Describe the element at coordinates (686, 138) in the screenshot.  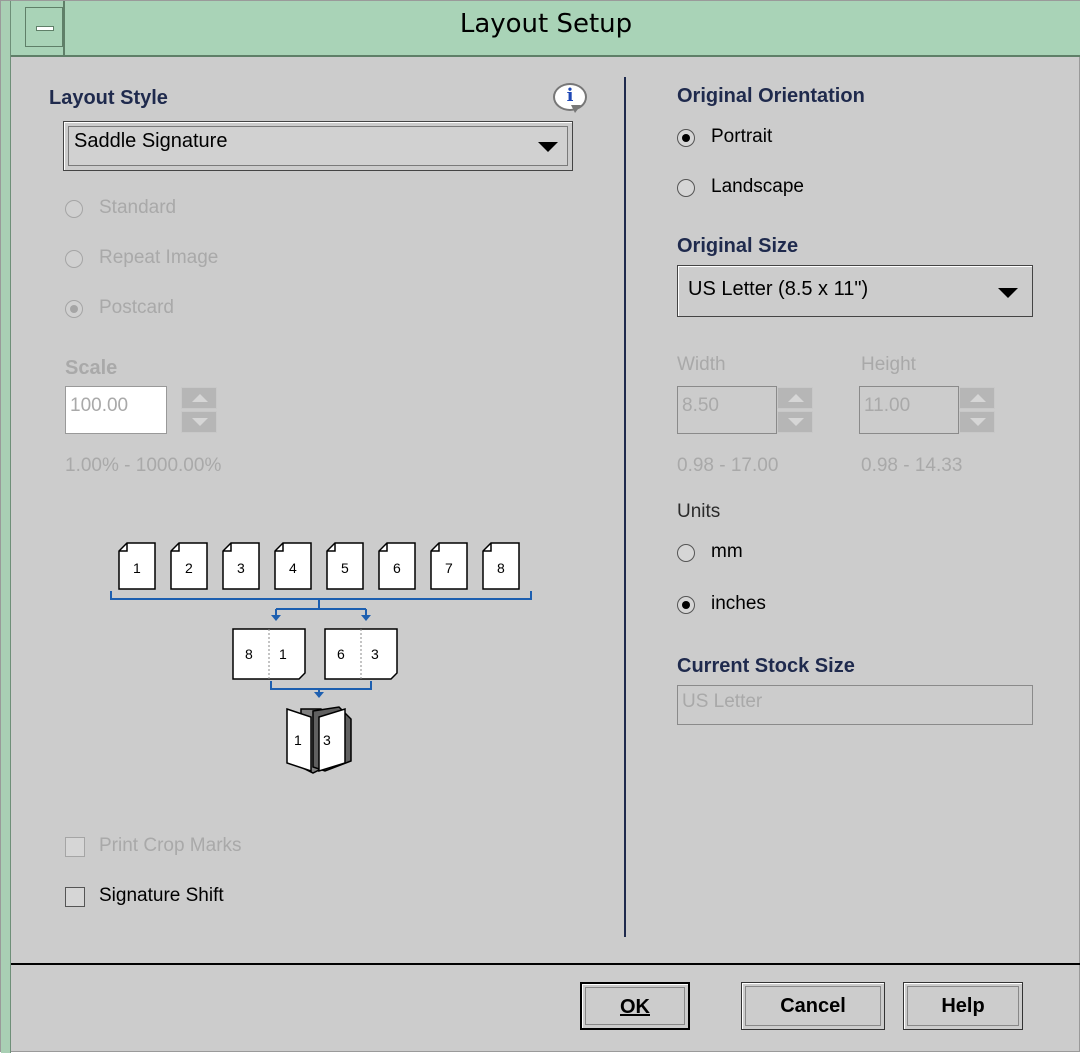
I see `radio-portrait` at that location.